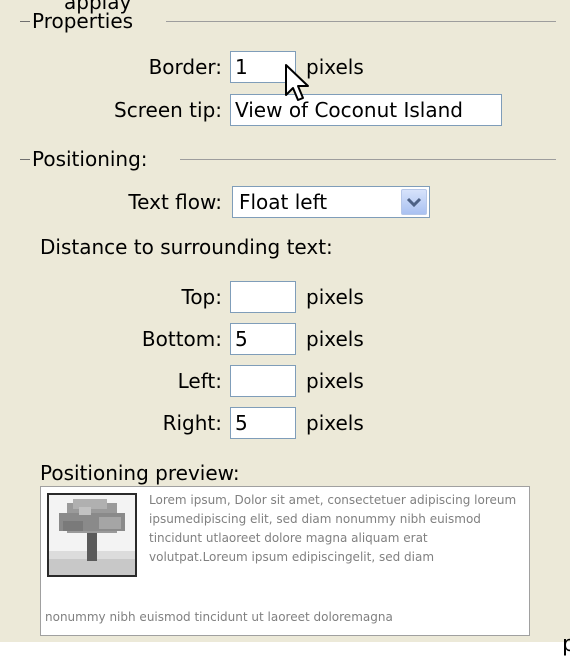  I want to click on left-label: Left:, so click(199, 381).